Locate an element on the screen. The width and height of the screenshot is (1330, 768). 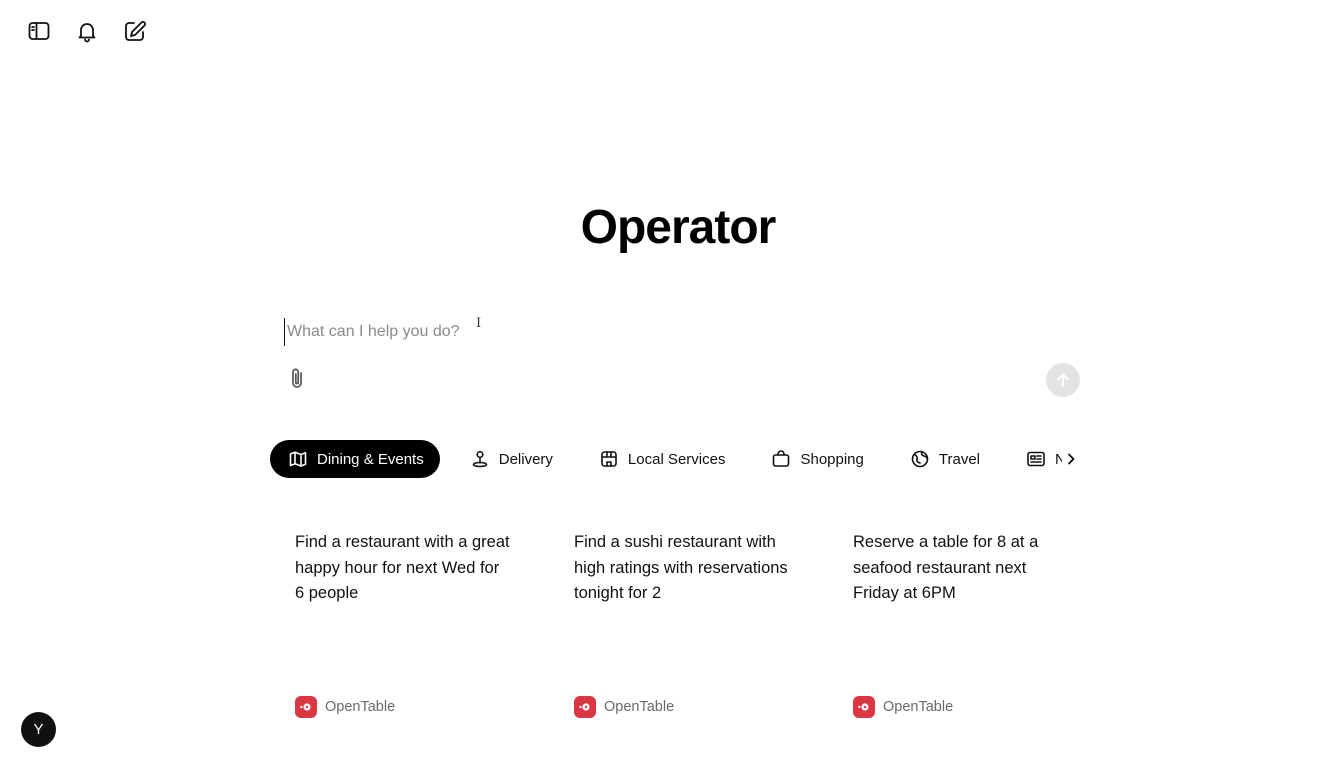
globe-icon is located at coordinates (920, 459).